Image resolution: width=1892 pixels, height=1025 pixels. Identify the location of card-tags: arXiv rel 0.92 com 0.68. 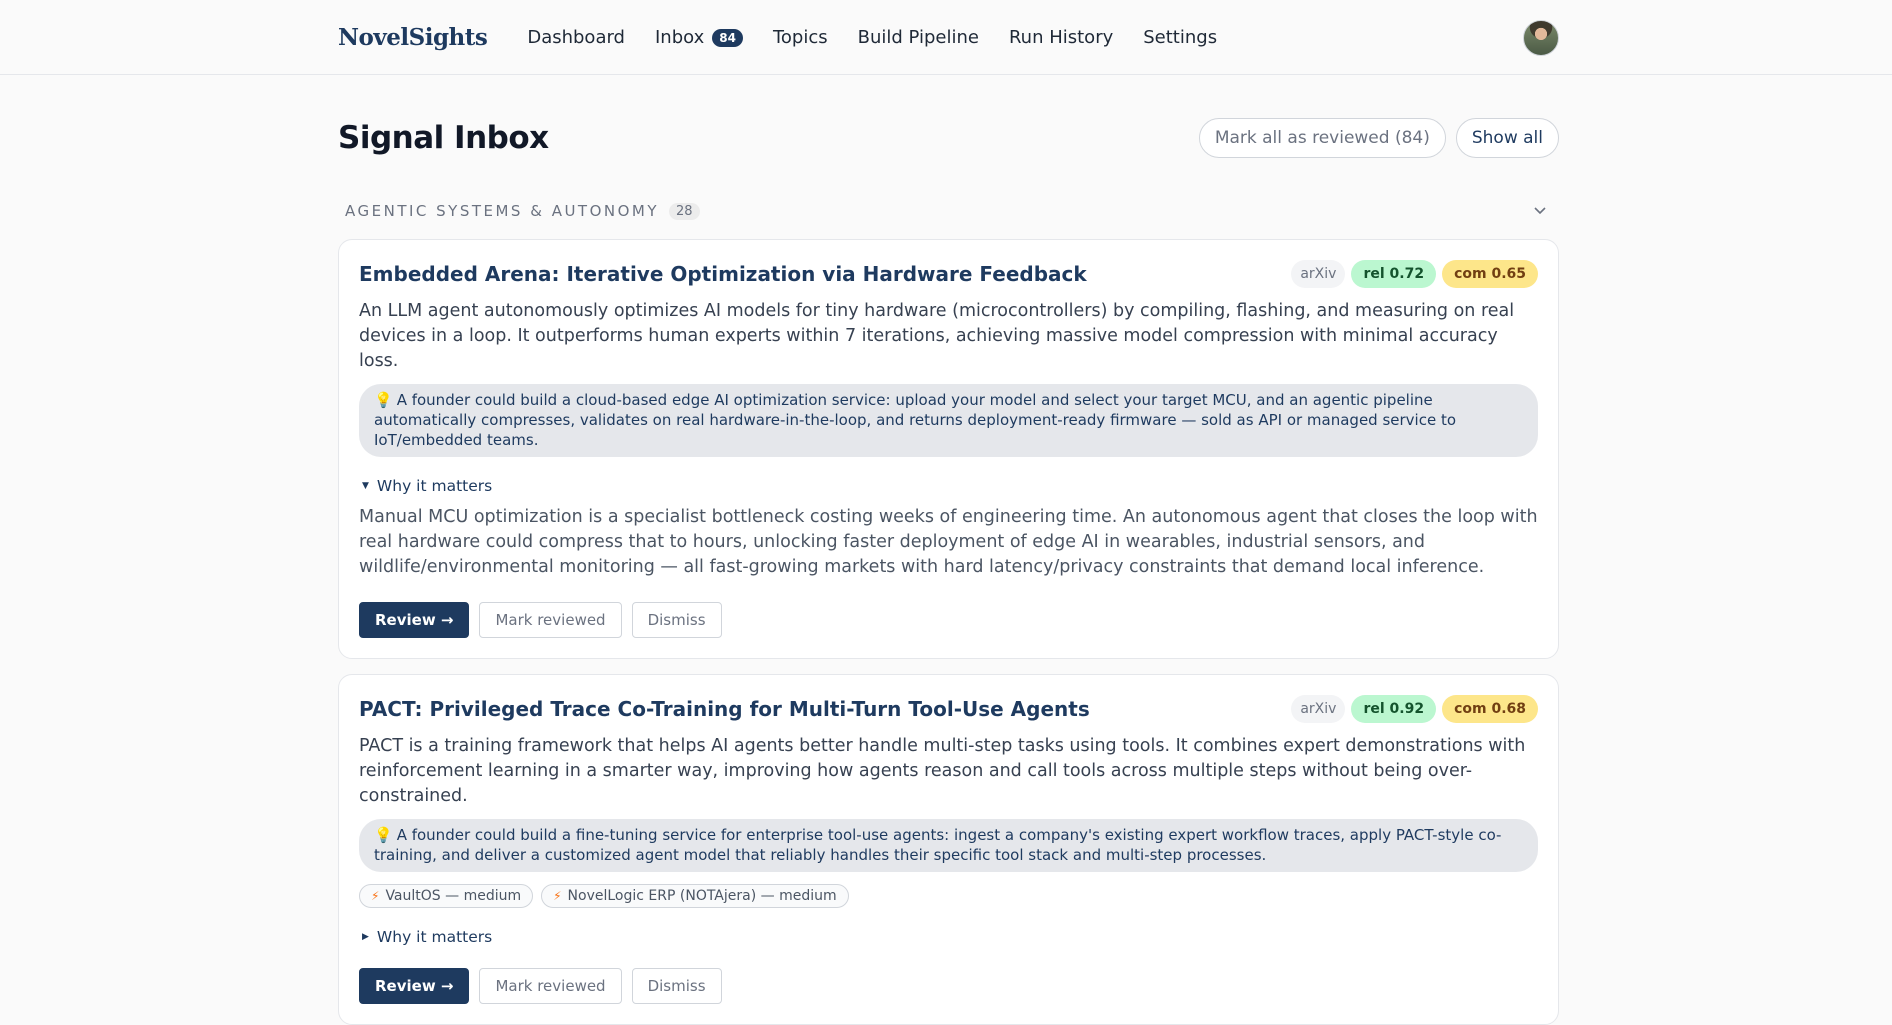
(1414, 709).